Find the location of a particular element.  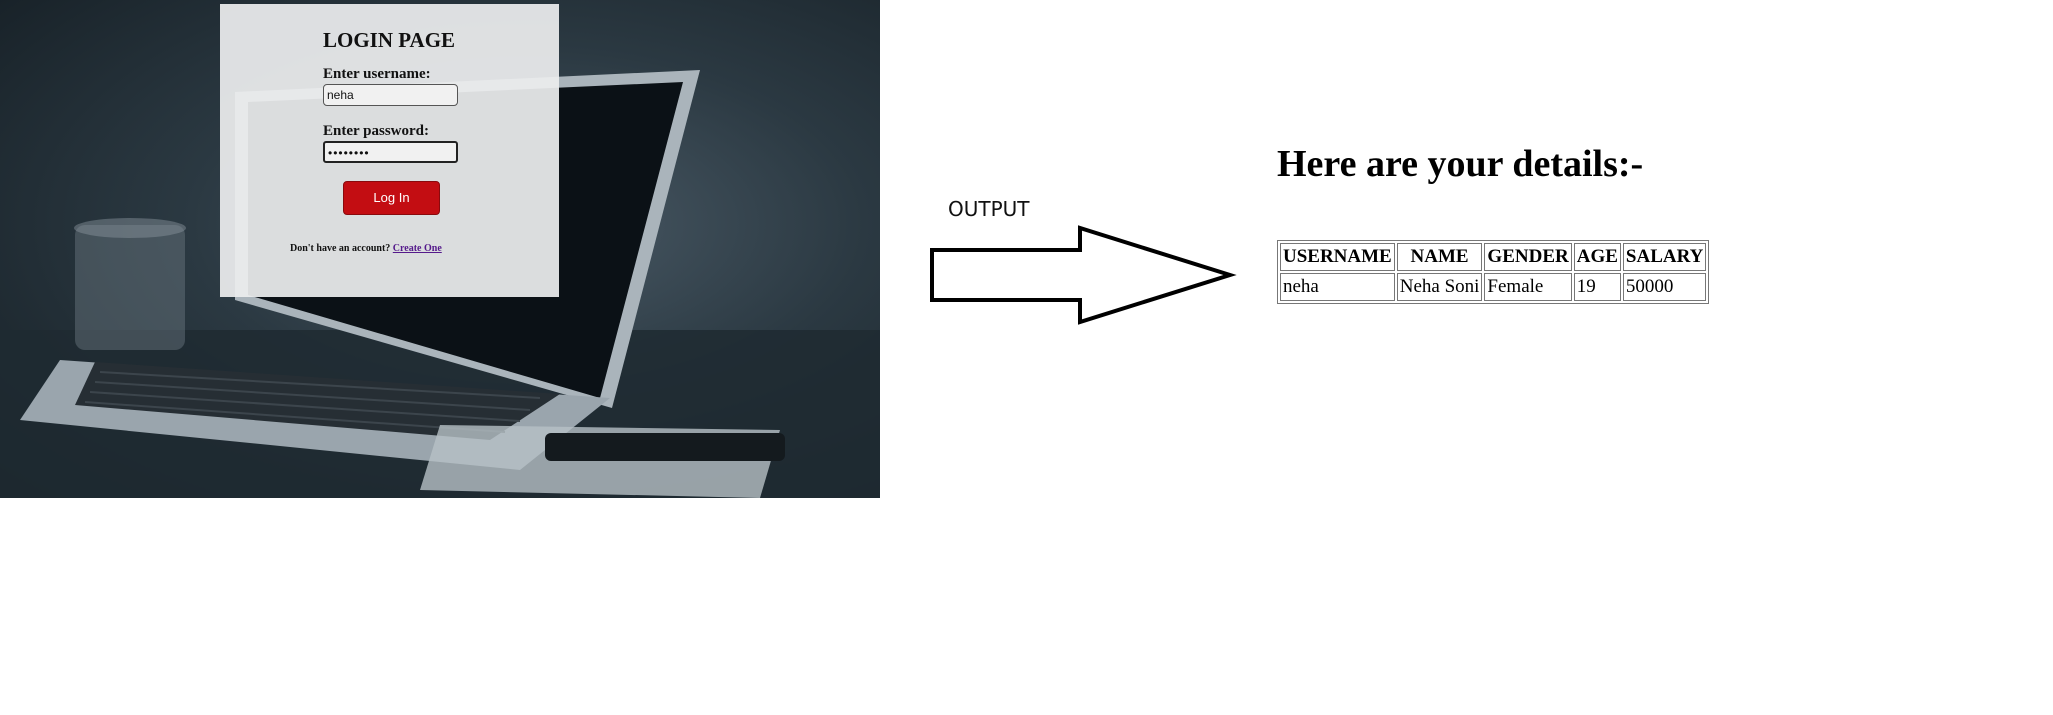

username-input: neha is located at coordinates (390, 95).